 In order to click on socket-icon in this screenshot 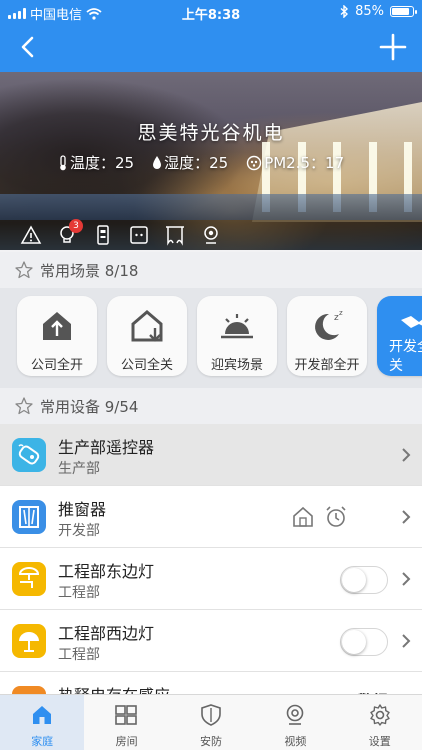, I will do `click(139, 235)`.